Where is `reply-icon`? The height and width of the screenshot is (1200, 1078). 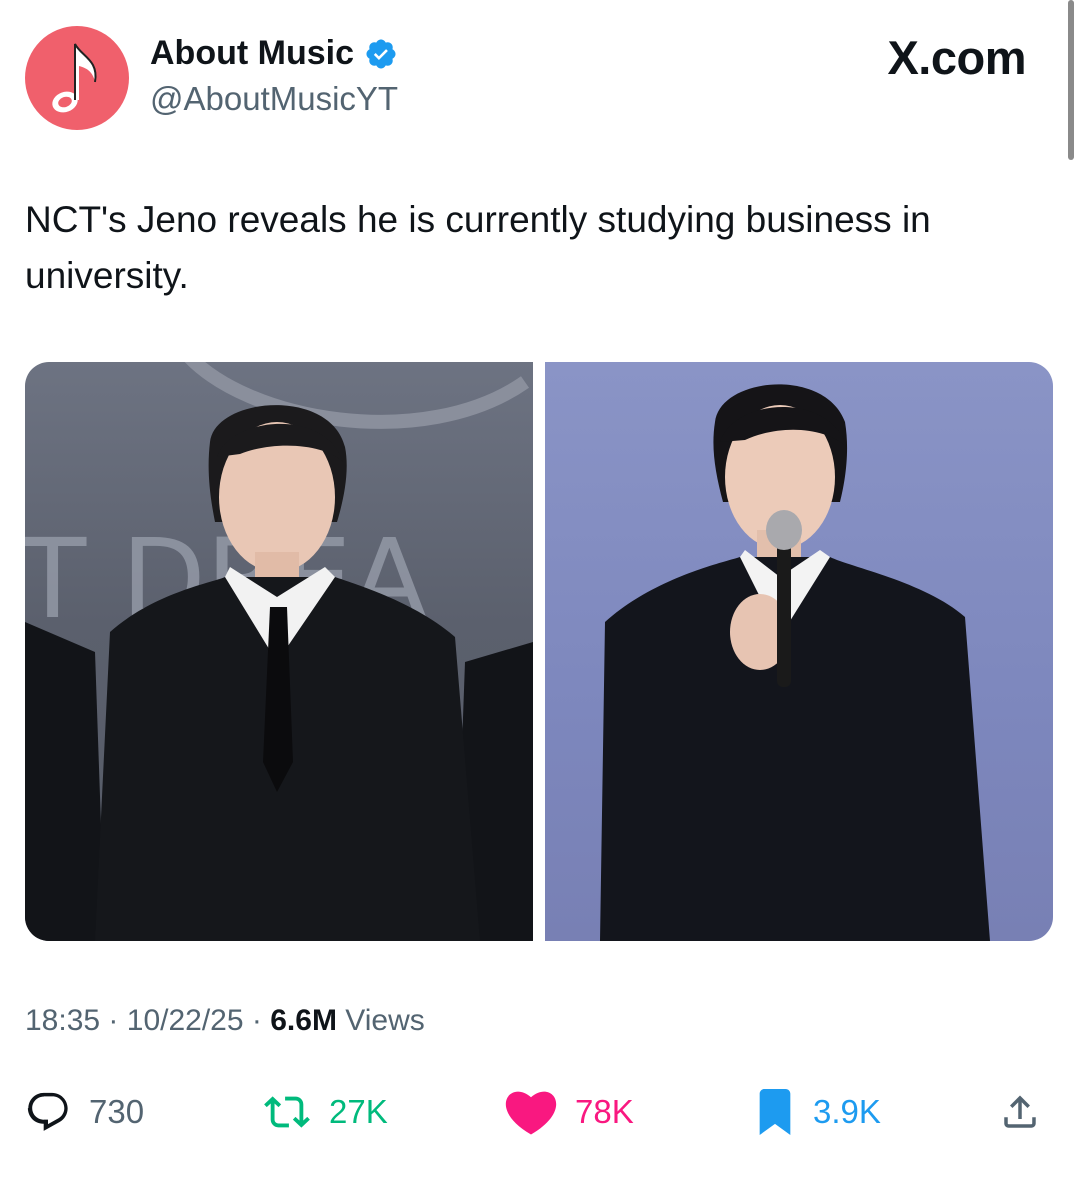 reply-icon is located at coordinates (47, 1111).